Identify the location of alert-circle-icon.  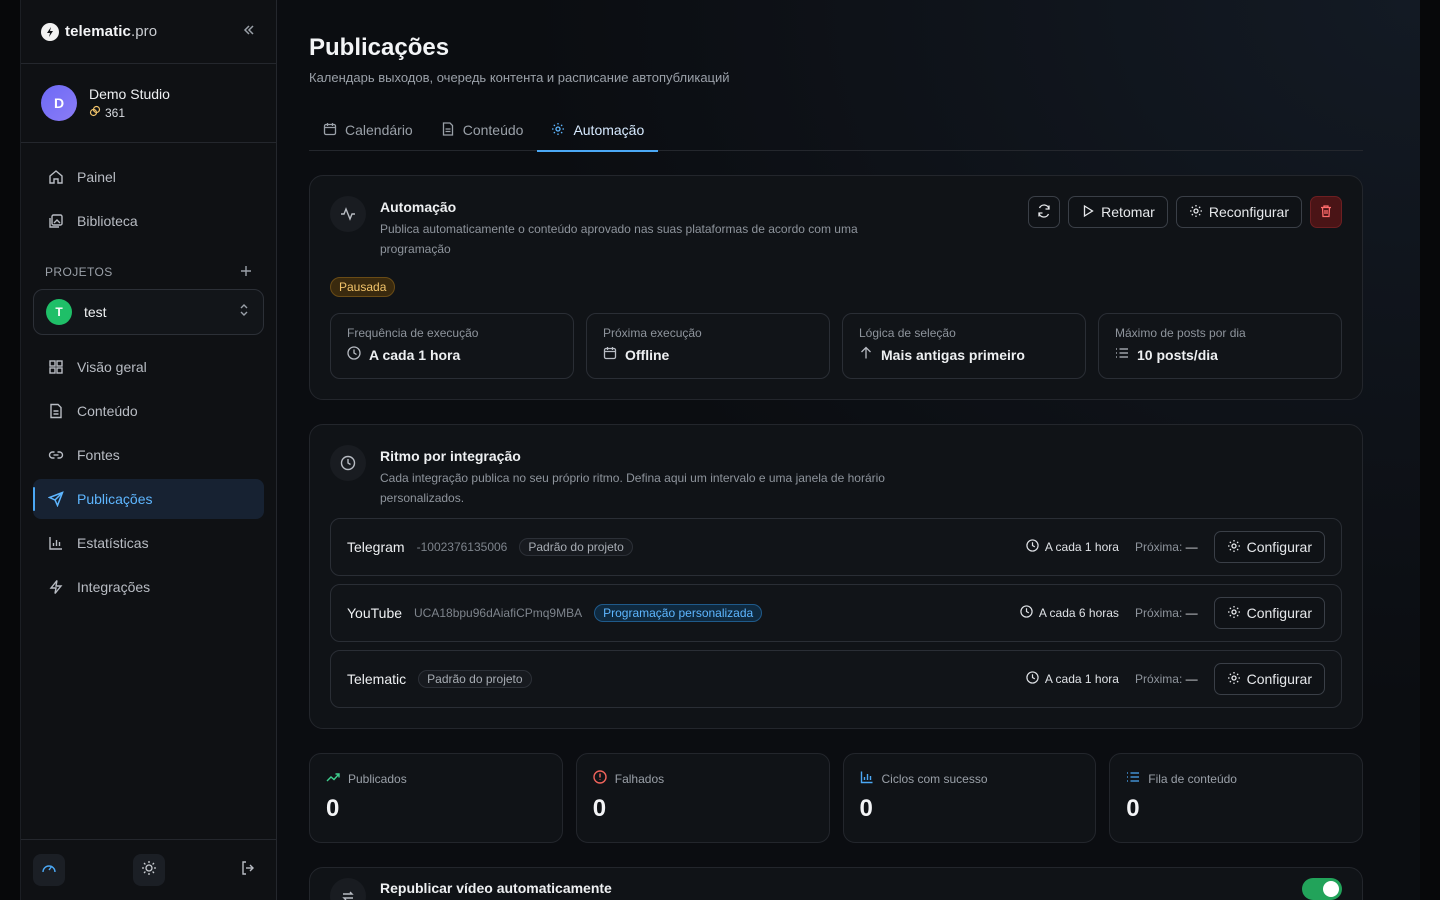
(600, 778).